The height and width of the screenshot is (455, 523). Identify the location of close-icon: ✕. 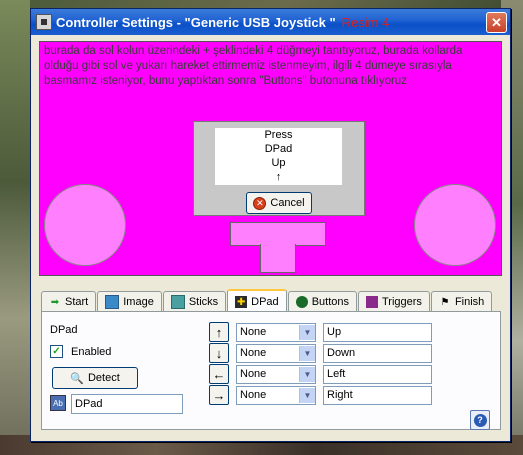
(496, 22).